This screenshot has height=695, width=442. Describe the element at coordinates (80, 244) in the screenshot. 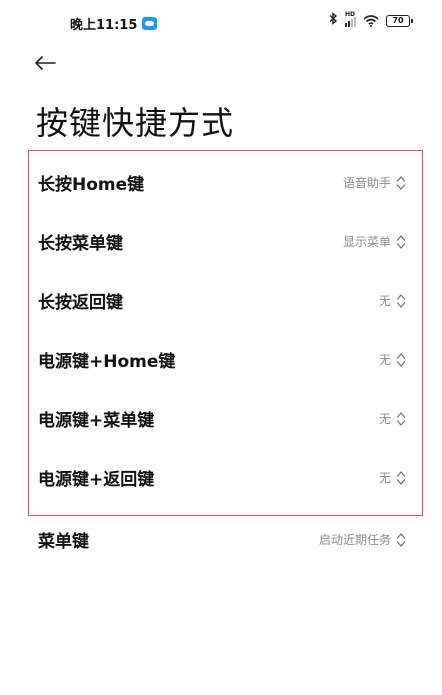

I see `setting-label: 长按菜单键` at that location.